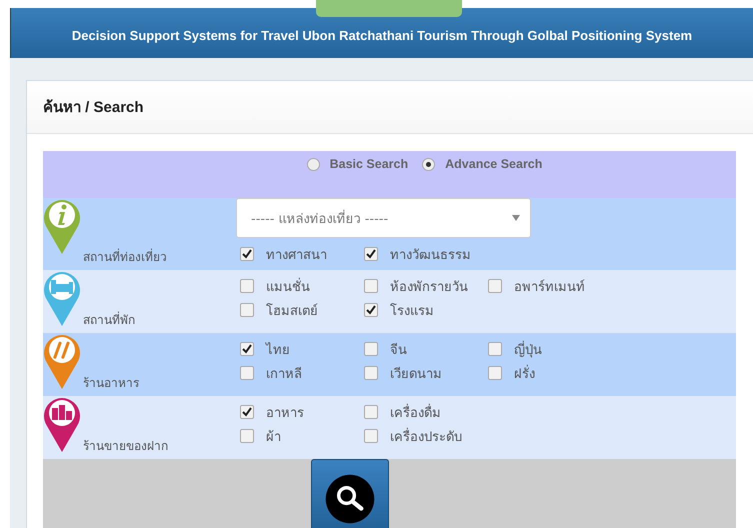 The width and height of the screenshot is (753, 528). Describe the element at coordinates (383, 218) in the screenshot. I see `attraction-dropdown: ----- แหล่งท่องเที่ยว -----` at that location.